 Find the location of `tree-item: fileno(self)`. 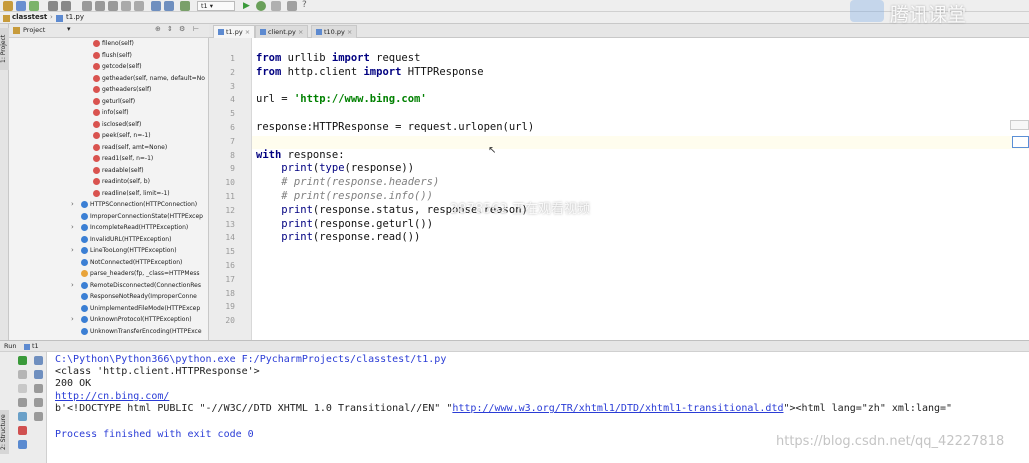

tree-item: fileno(self) is located at coordinates (113, 43).